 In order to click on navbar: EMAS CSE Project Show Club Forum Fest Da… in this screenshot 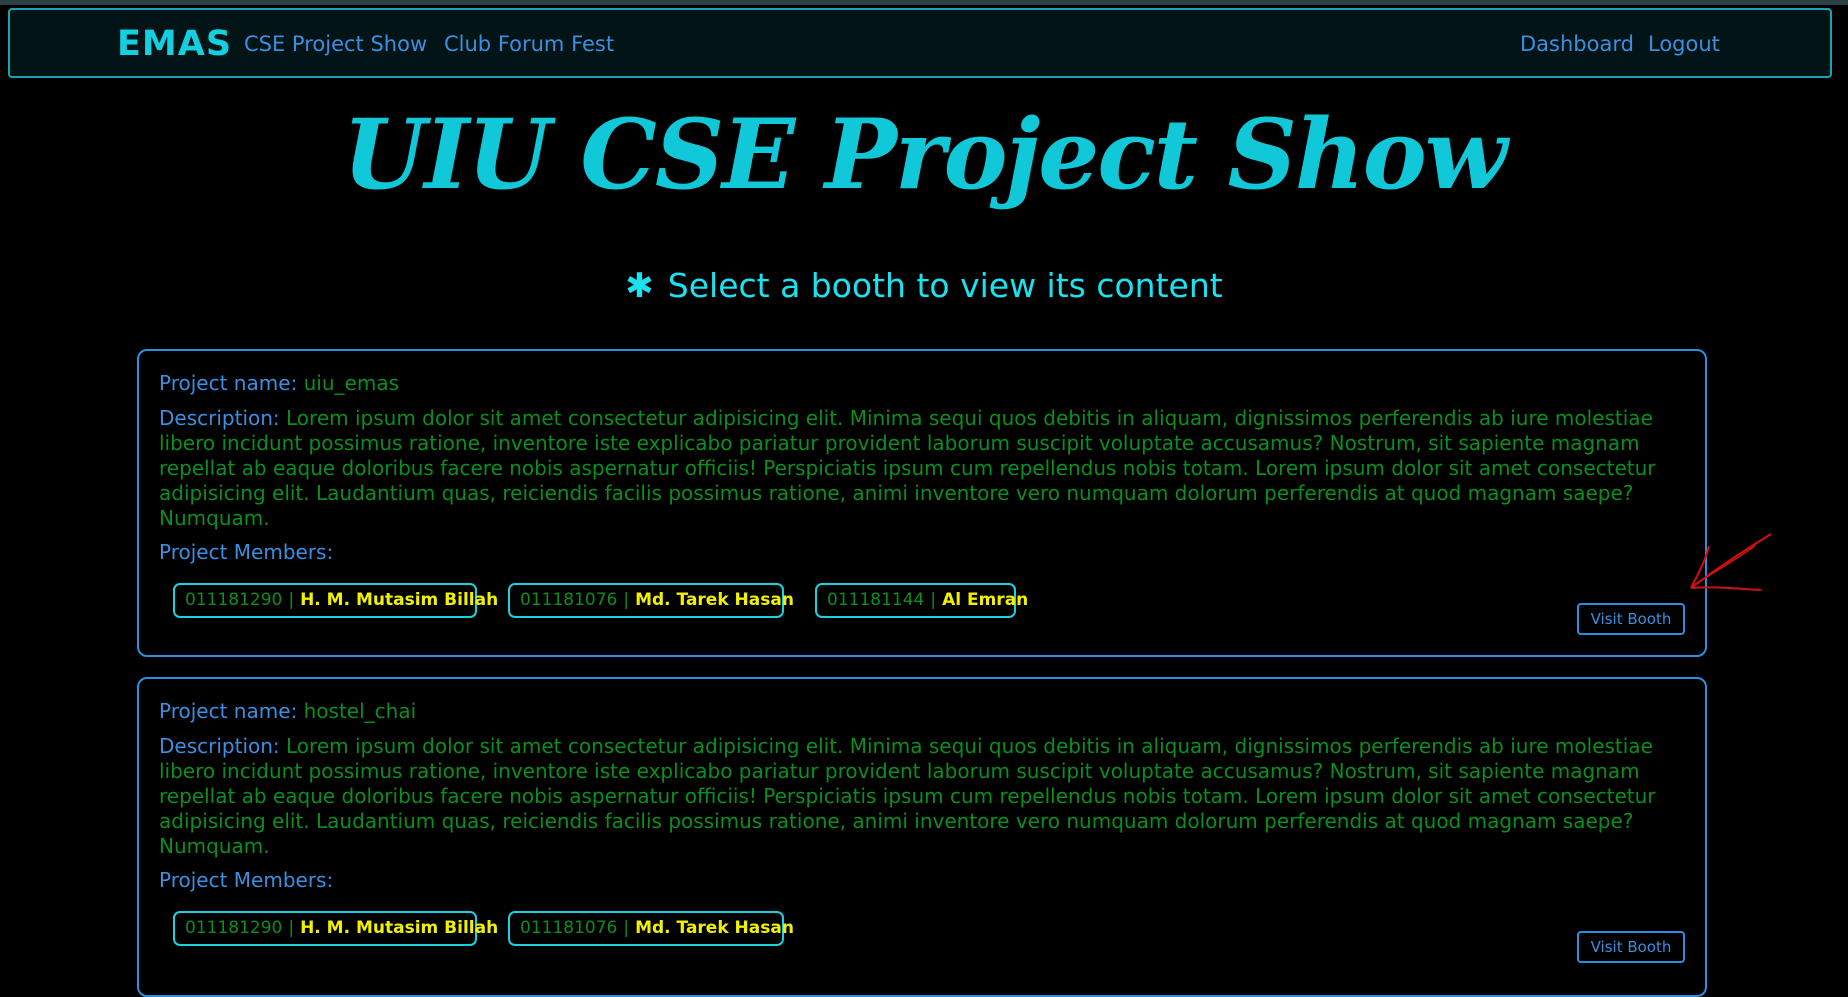, I will do `click(920, 43)`.